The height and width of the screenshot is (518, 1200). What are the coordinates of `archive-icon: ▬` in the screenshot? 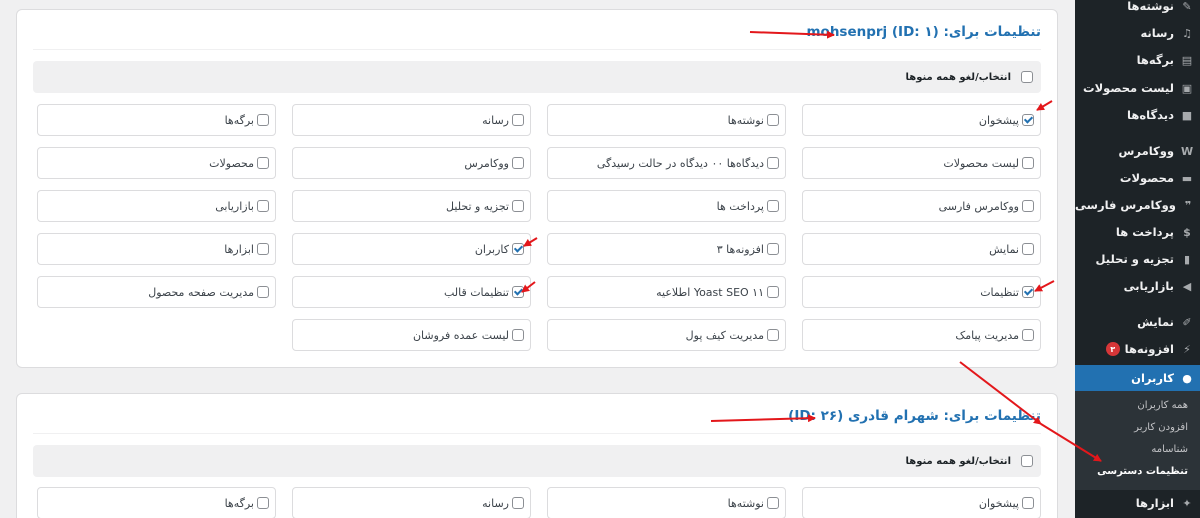 It's located at (1187, 178).